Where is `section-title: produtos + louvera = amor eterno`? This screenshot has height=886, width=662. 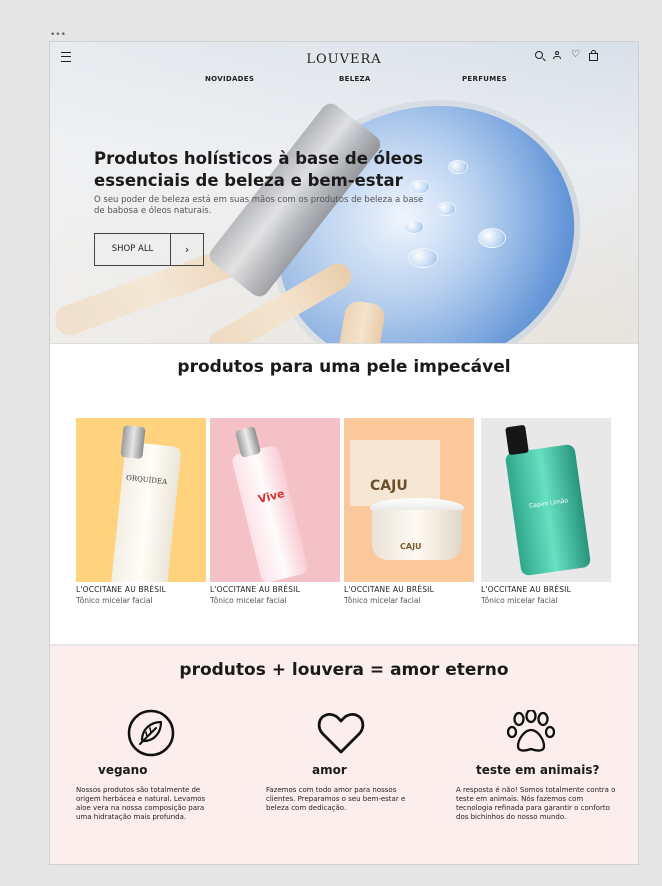 section-title: produtos + louvera = amor eterno is located at coordinates (344, 670).